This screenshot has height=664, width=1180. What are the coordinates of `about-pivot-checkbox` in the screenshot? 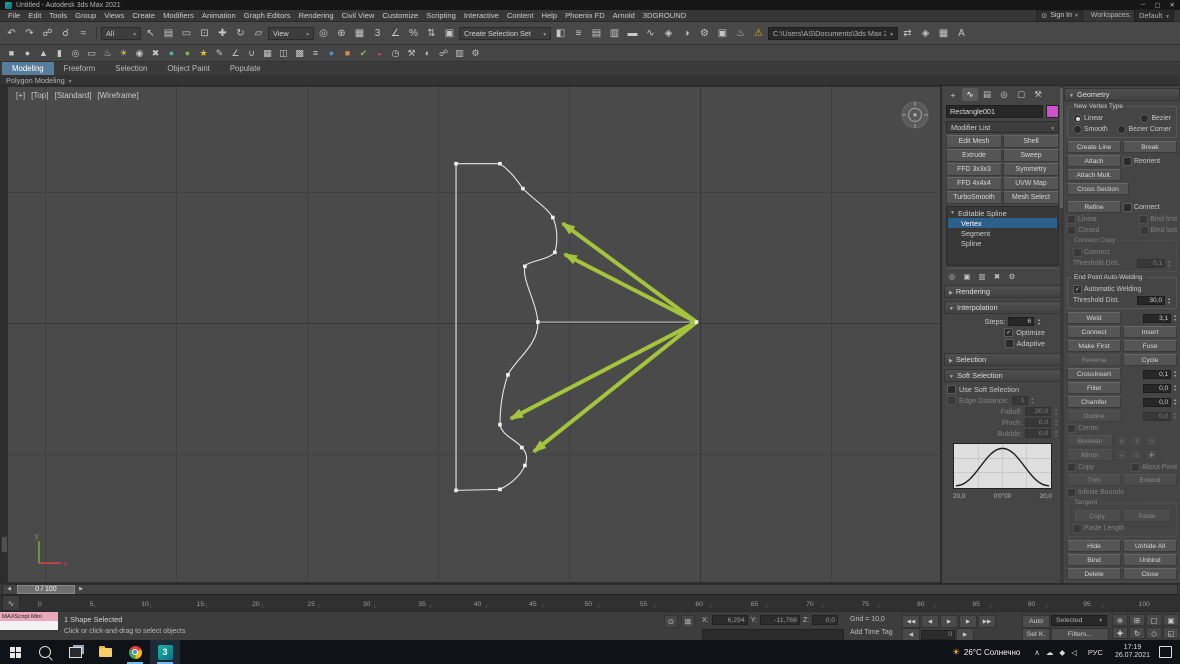 It's located at (1135, 467).